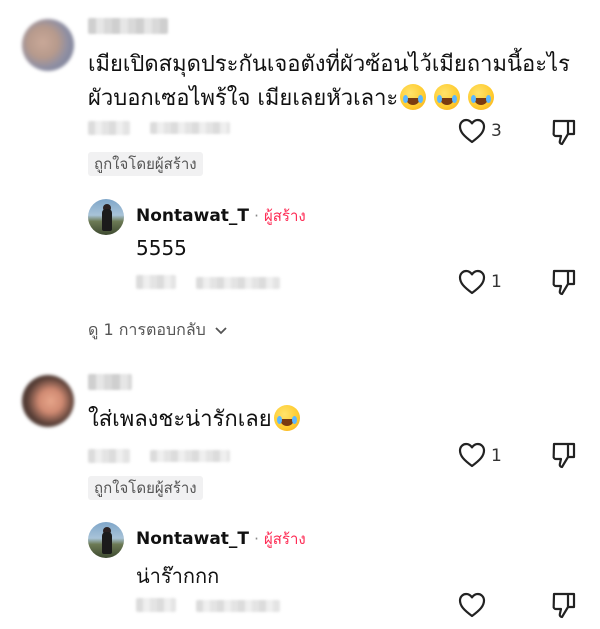 Image resolution: width=600 pixels, height=629 pixels. What do you see at coordinates (178, 576) in the screenshot?
I see `reply-text: น่าร๊ากกก` at bounding box center [178, 576].